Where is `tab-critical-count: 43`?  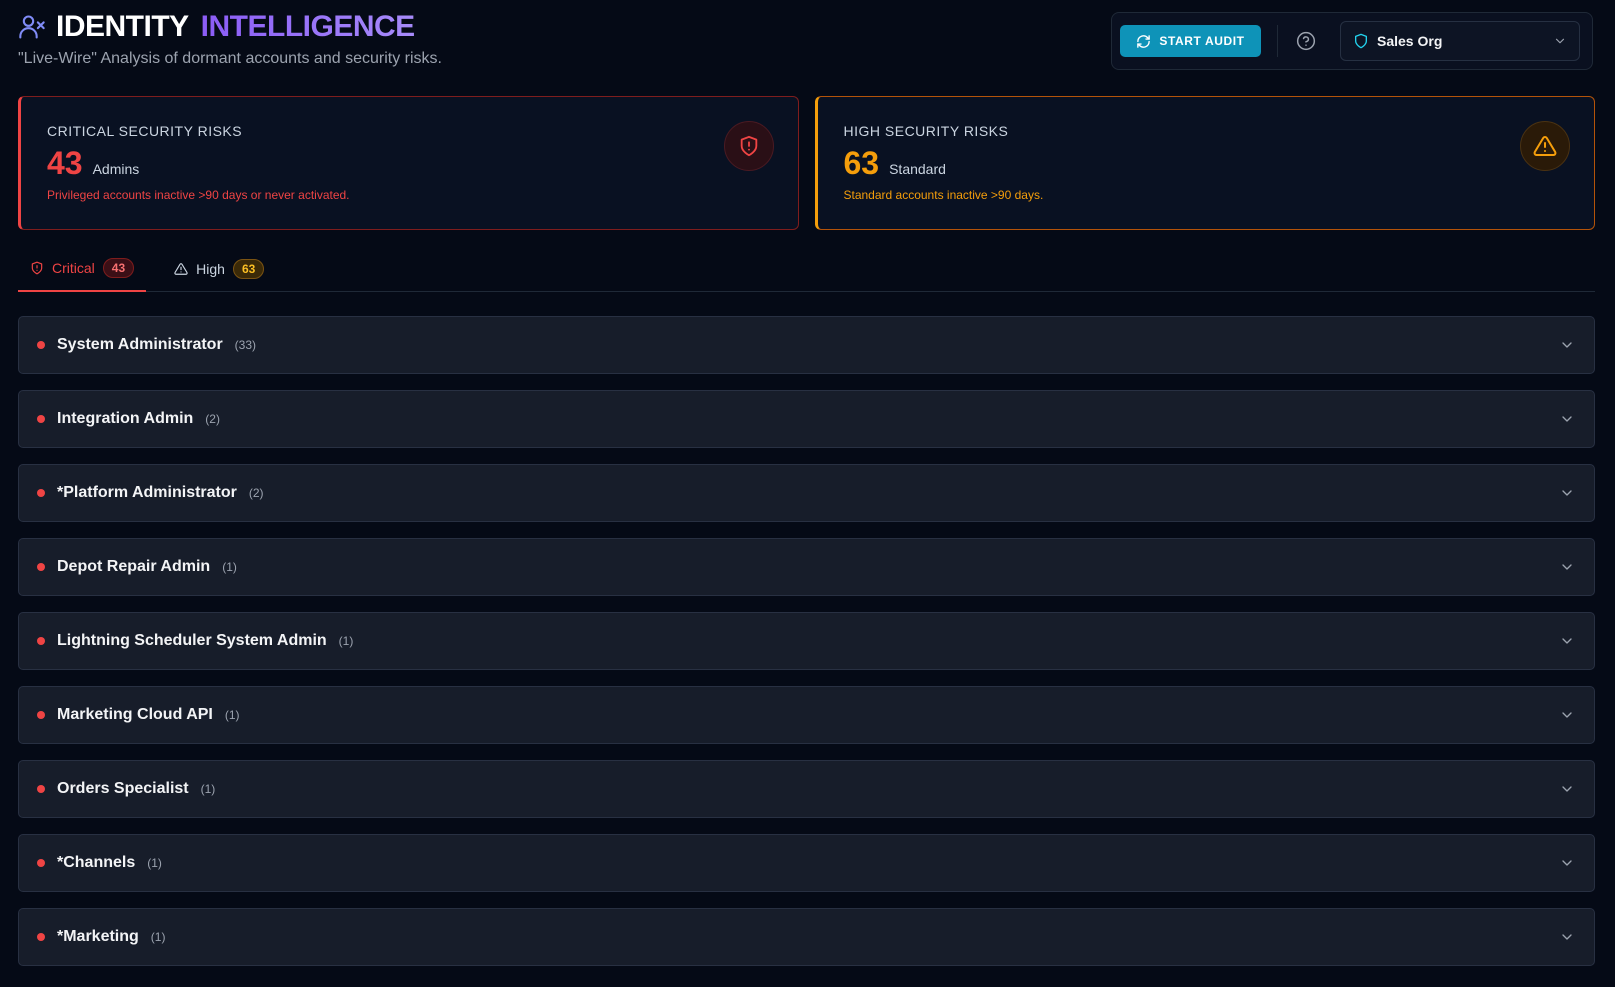 tab-critical-count: 43 is located at coordinates (118, 268).